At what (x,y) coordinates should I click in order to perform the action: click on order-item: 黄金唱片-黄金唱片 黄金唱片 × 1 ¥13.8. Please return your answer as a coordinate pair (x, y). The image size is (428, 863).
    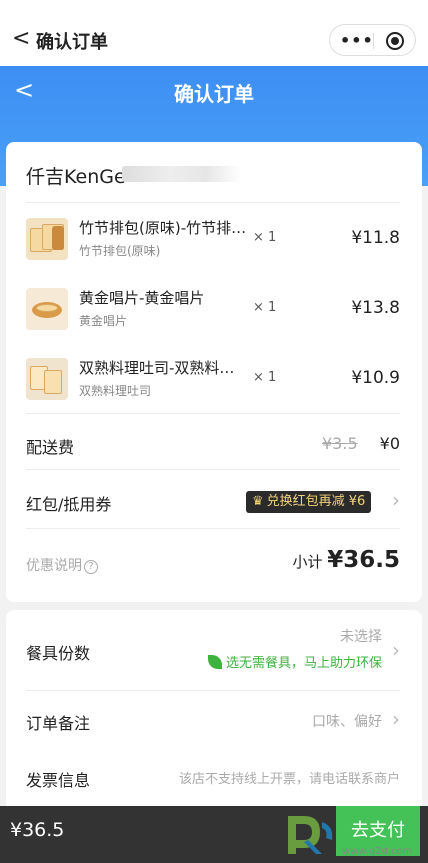
    Looking at the image, I should click on (214, 311).